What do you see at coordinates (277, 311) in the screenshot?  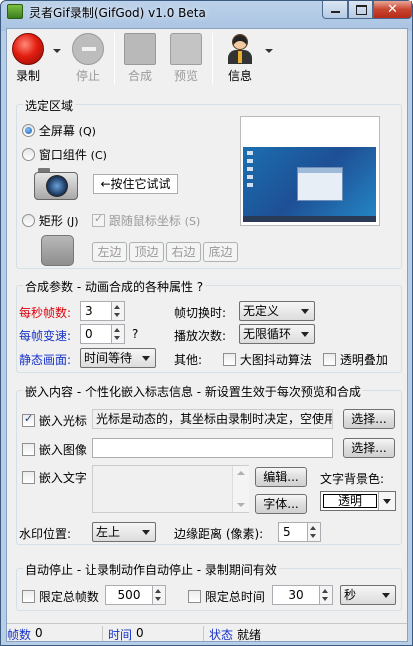 I see `transition-select: 无定义` at bounding box center [277, 311].